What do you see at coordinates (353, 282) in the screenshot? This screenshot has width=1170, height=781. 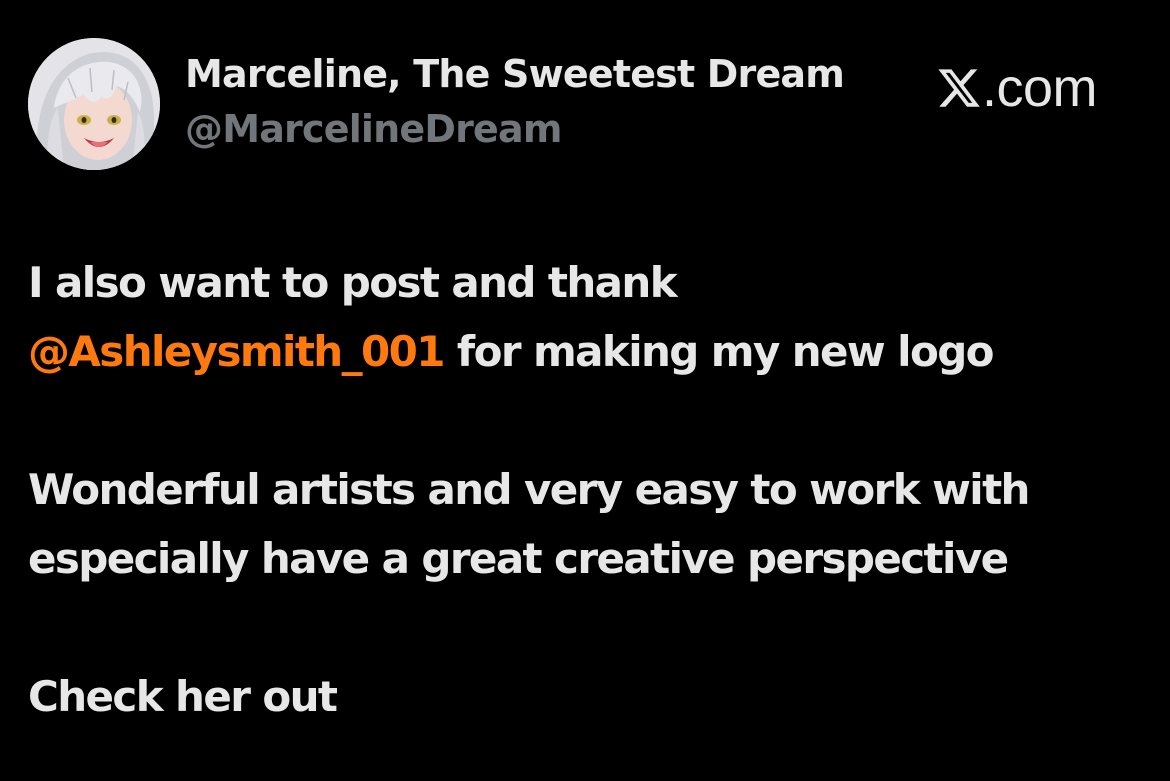 I see `post-line: I also want to post and thank` at bounding box center [353, 282].